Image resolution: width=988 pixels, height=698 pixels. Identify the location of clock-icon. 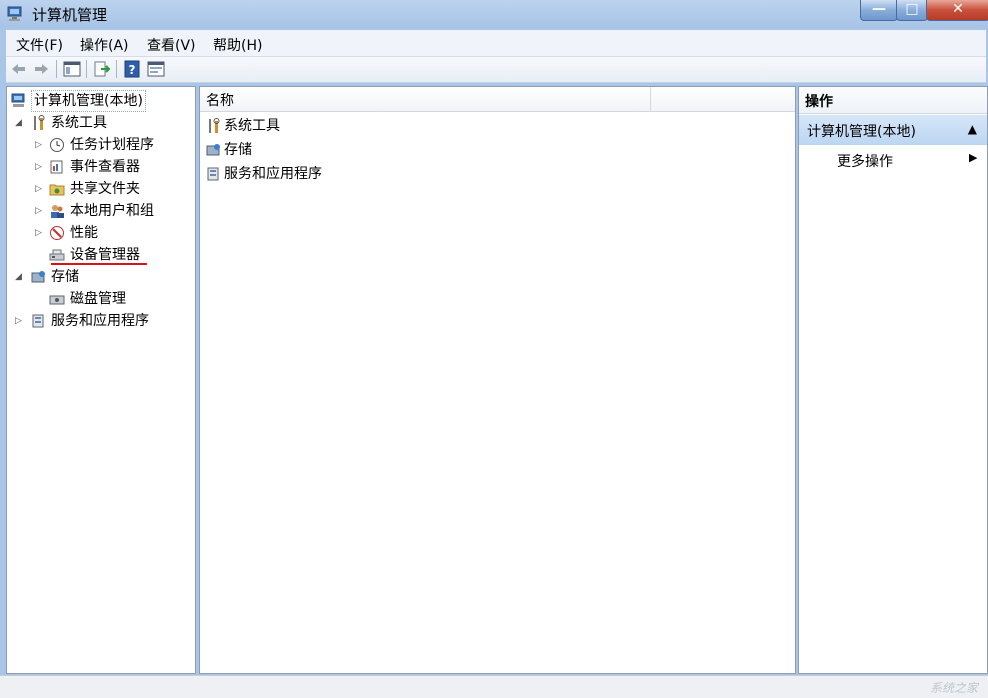
(57, 145).